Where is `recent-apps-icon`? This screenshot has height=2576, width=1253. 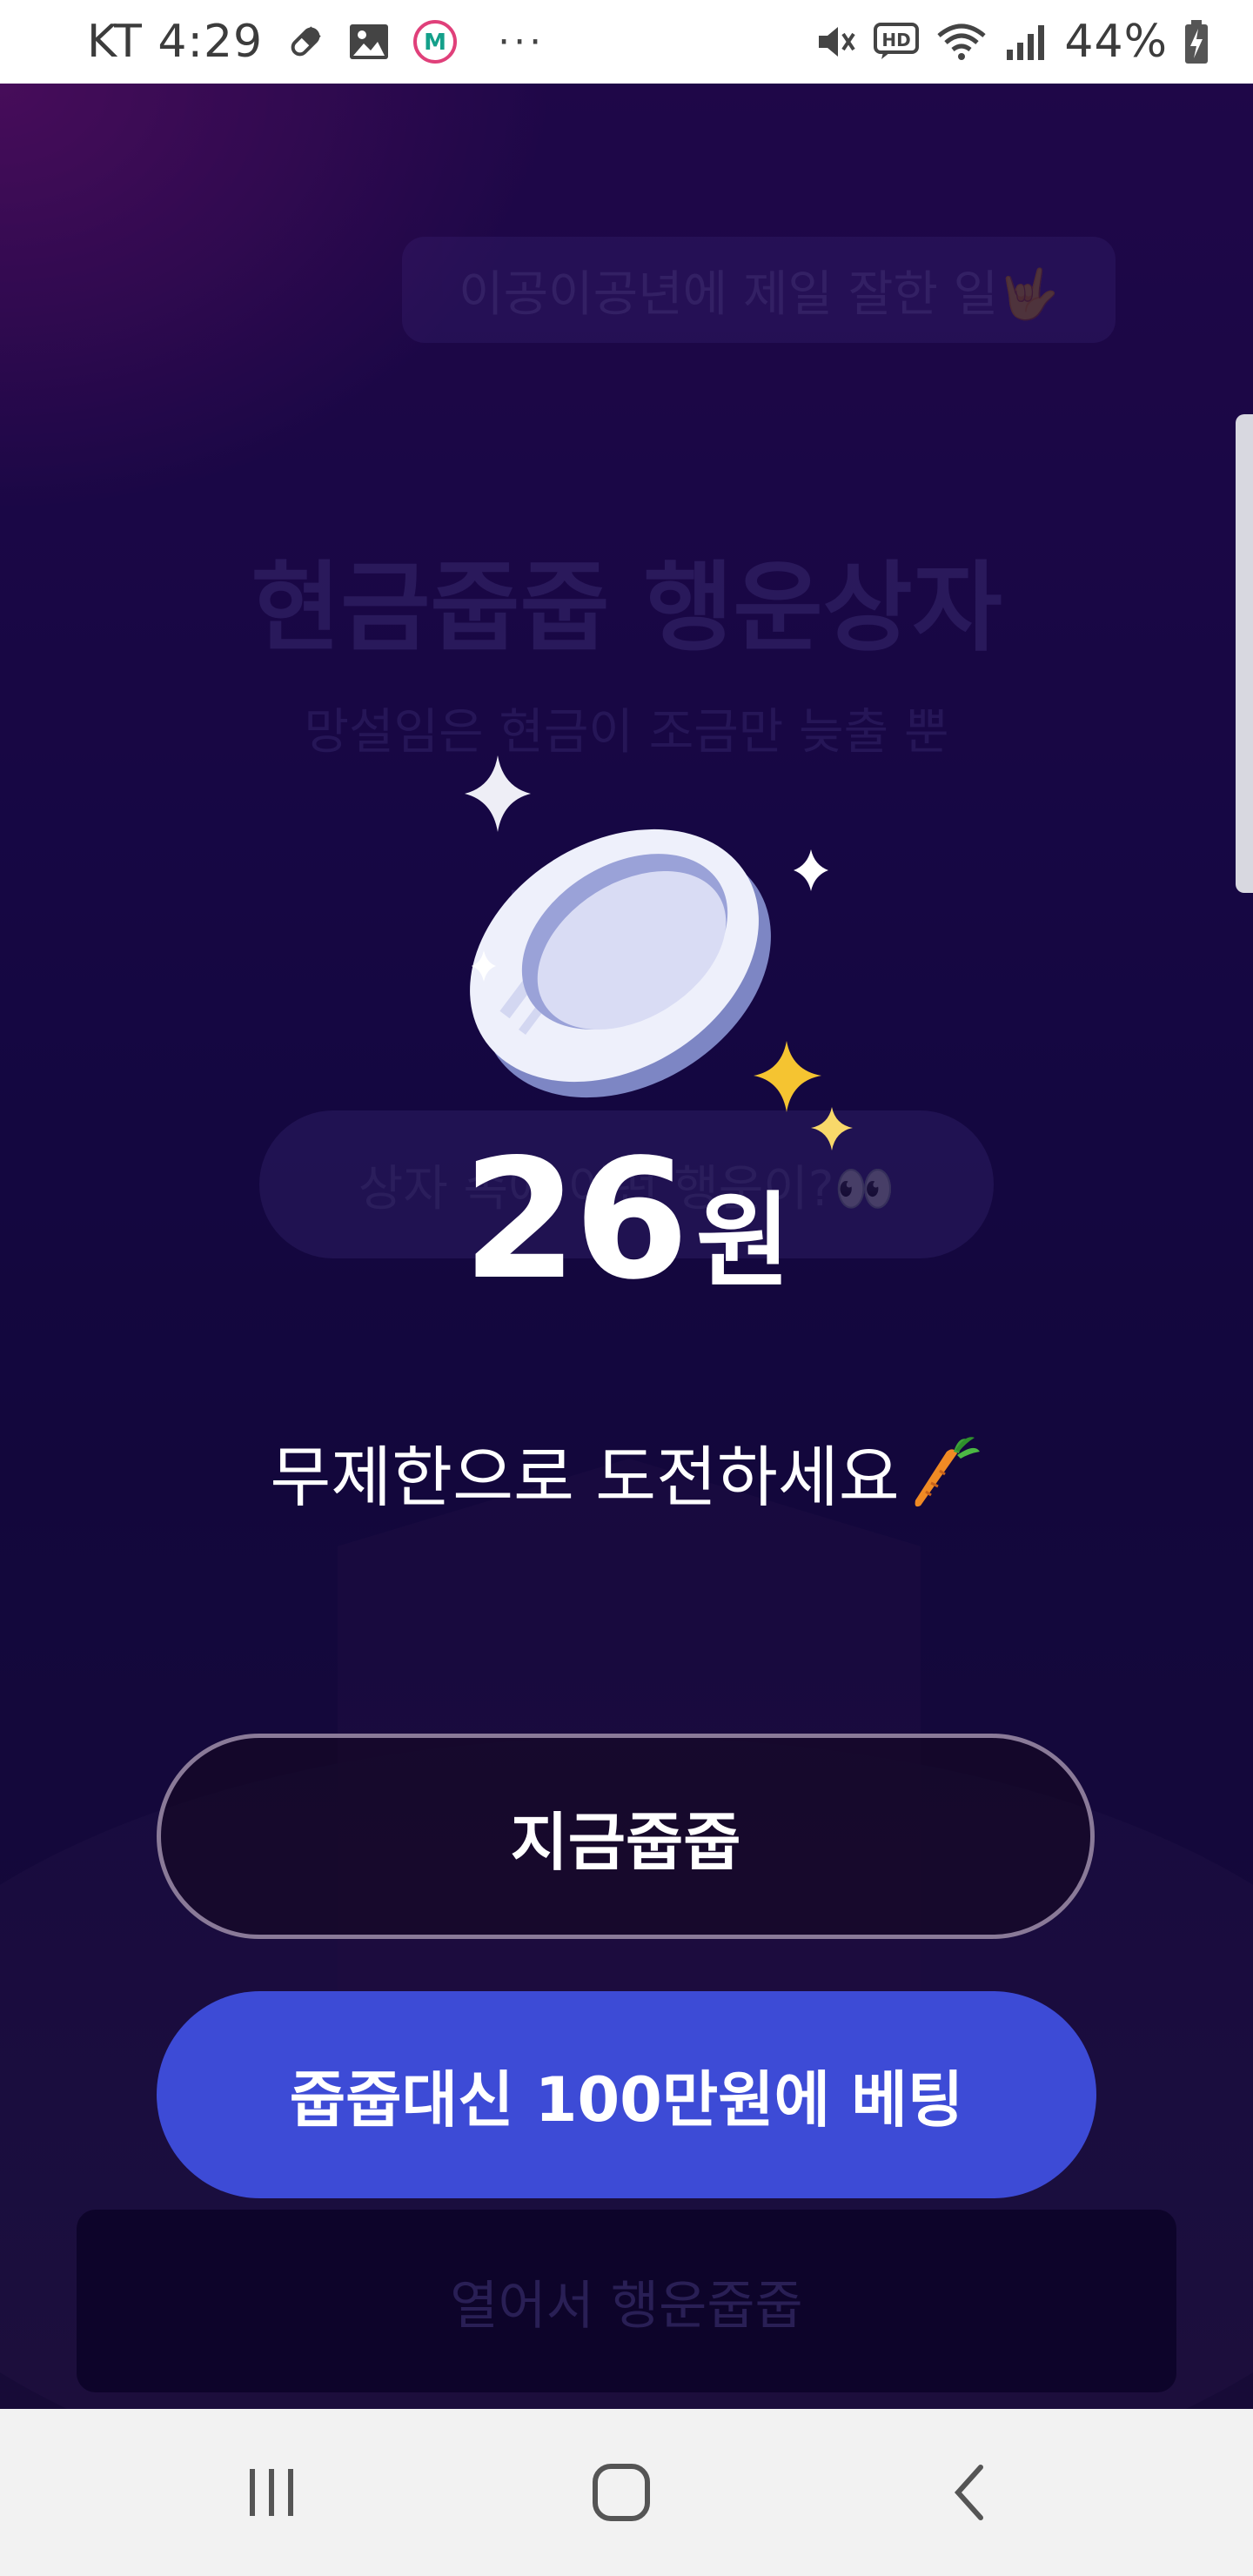 recent-apps-icon is located at coordinates (271, 2492).